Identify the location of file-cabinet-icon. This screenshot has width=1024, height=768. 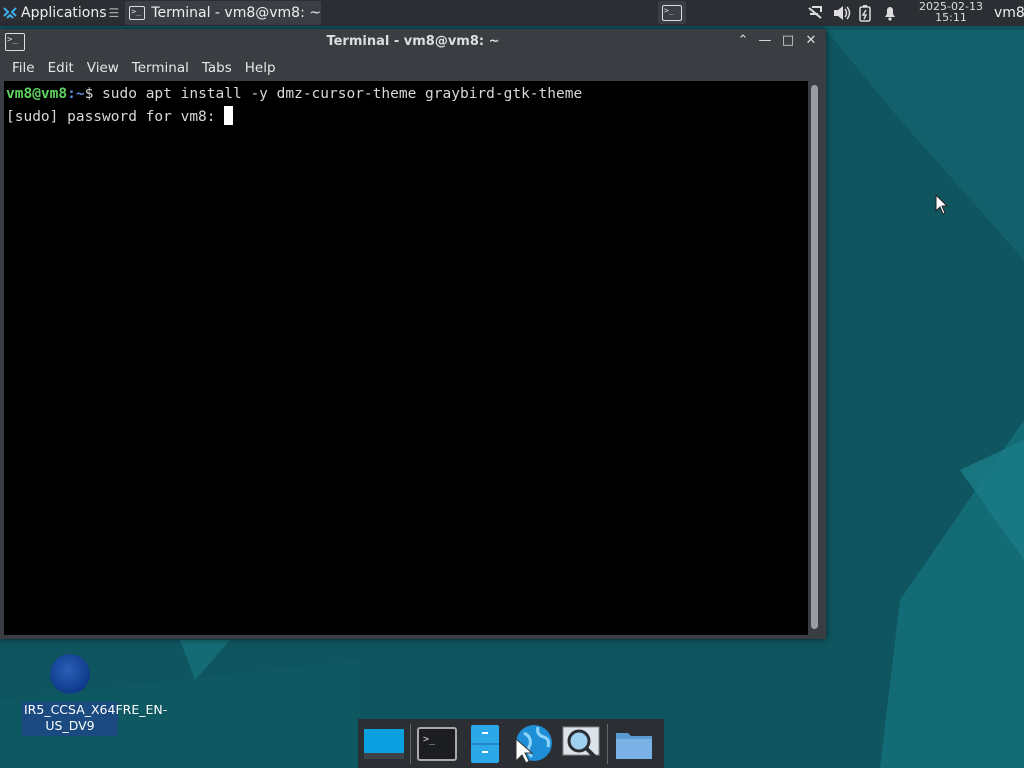
(485, 743).